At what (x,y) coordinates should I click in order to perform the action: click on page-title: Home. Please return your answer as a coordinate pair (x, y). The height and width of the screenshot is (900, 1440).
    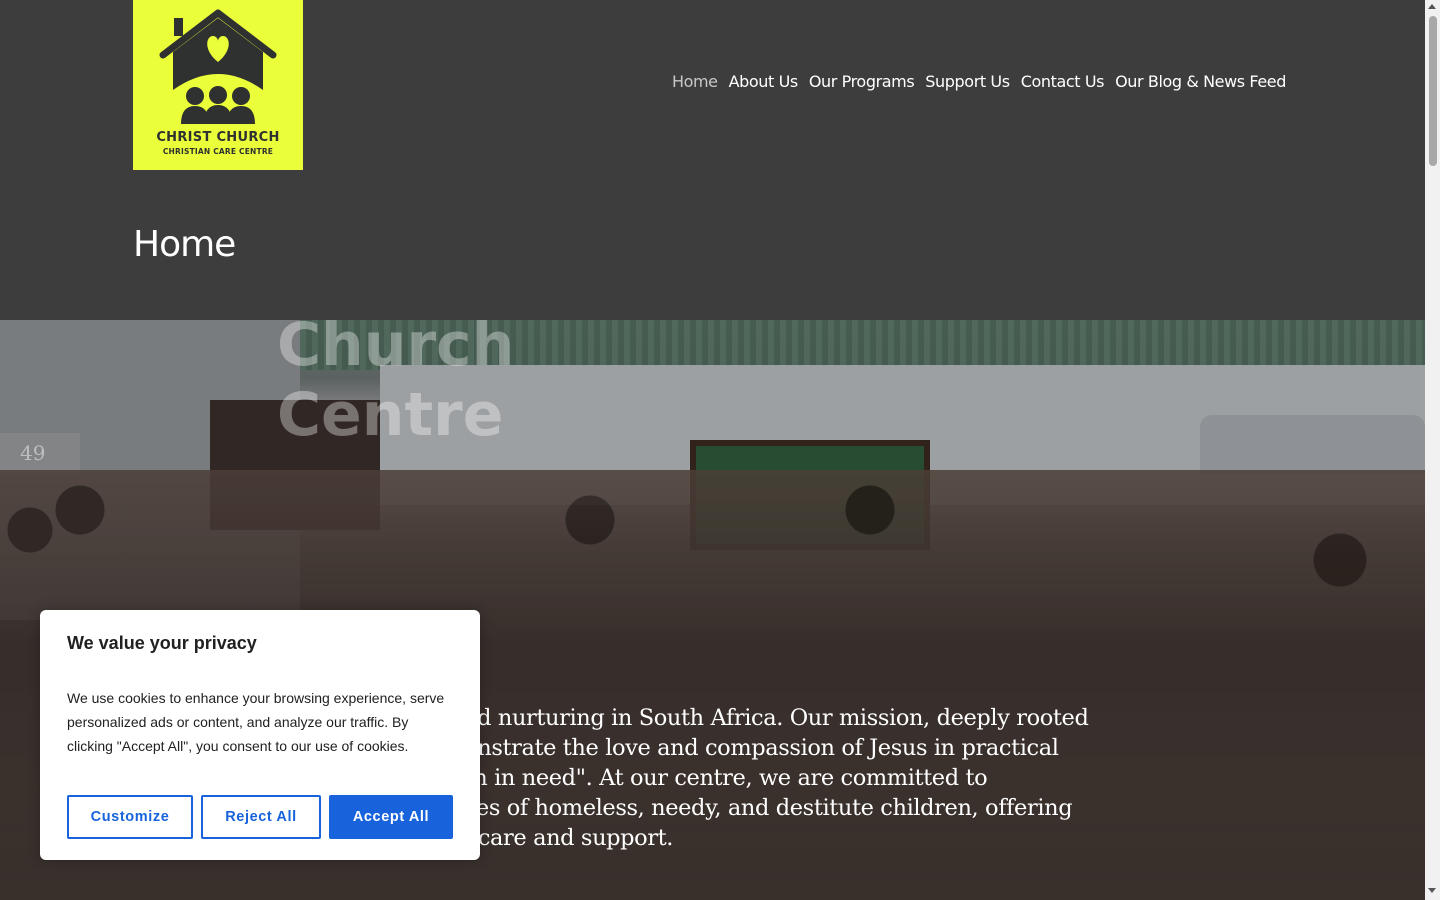
    Looking at the image, I should click on (184, 244).